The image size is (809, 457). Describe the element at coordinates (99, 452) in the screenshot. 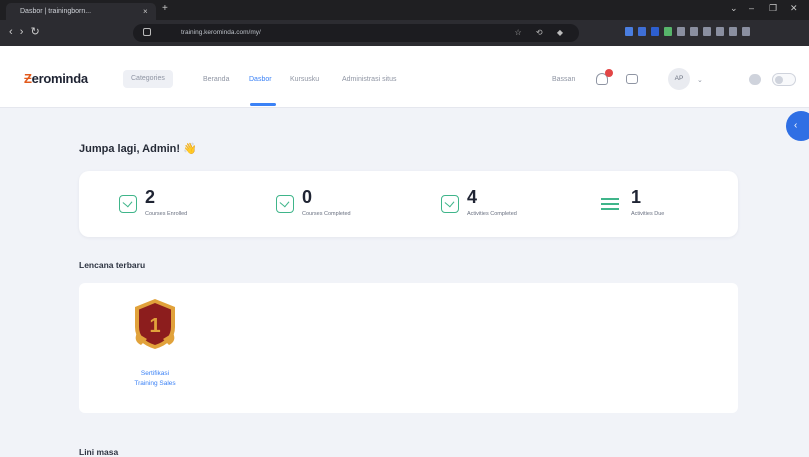

I see `timeline-title: Lini masa` at that location.